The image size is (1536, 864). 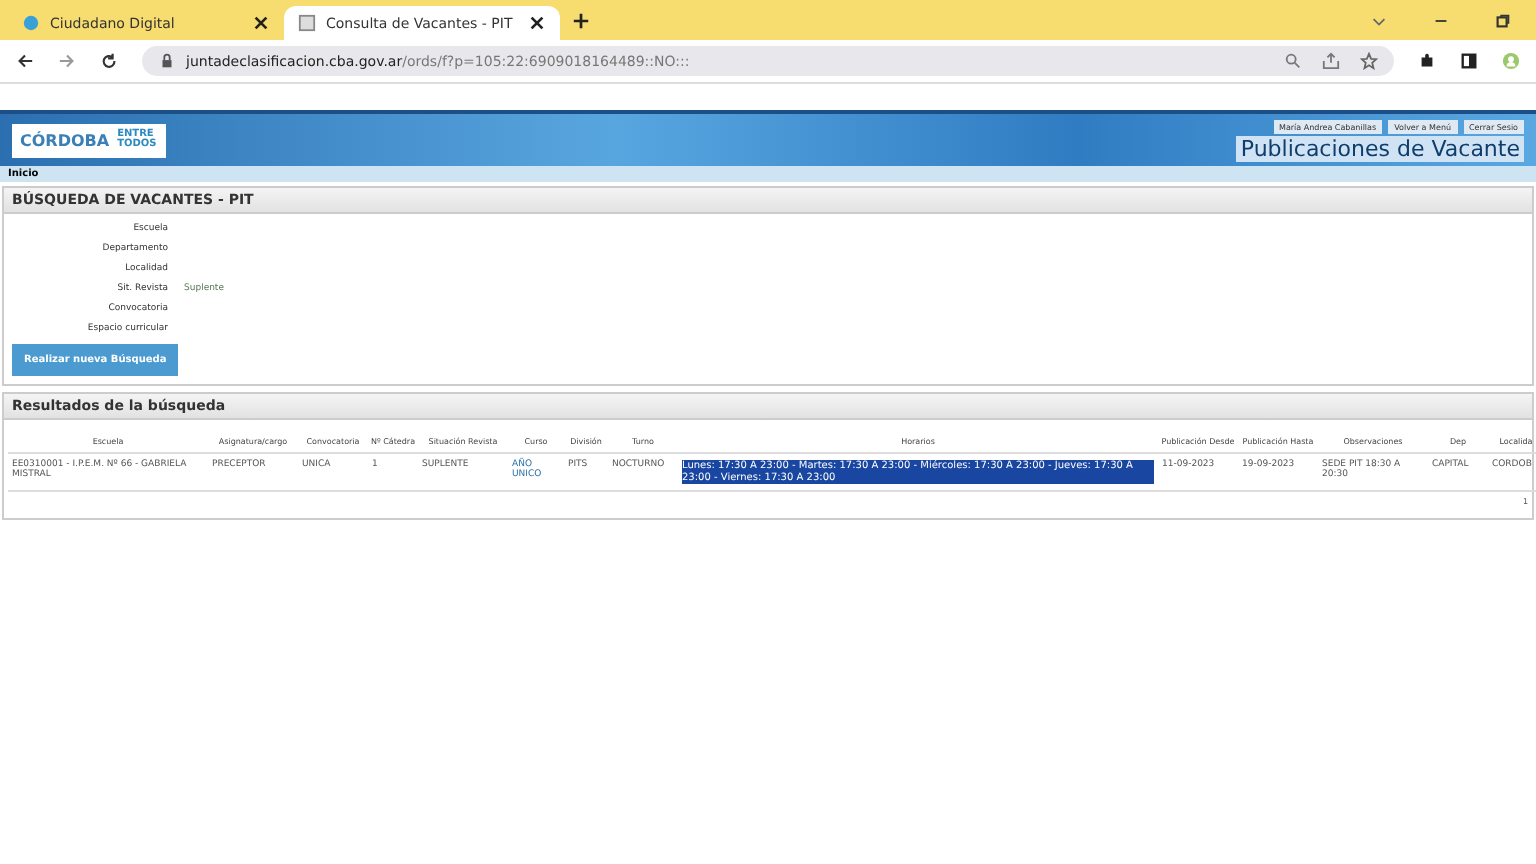 I want to click on forward-icon, so click(x=67, y=61).